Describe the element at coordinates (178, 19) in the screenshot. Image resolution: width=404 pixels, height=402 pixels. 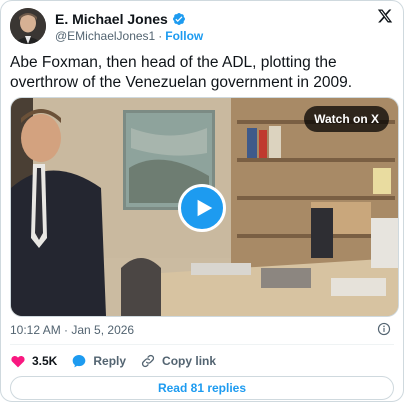
I see `verified-badge-icon` at that location.